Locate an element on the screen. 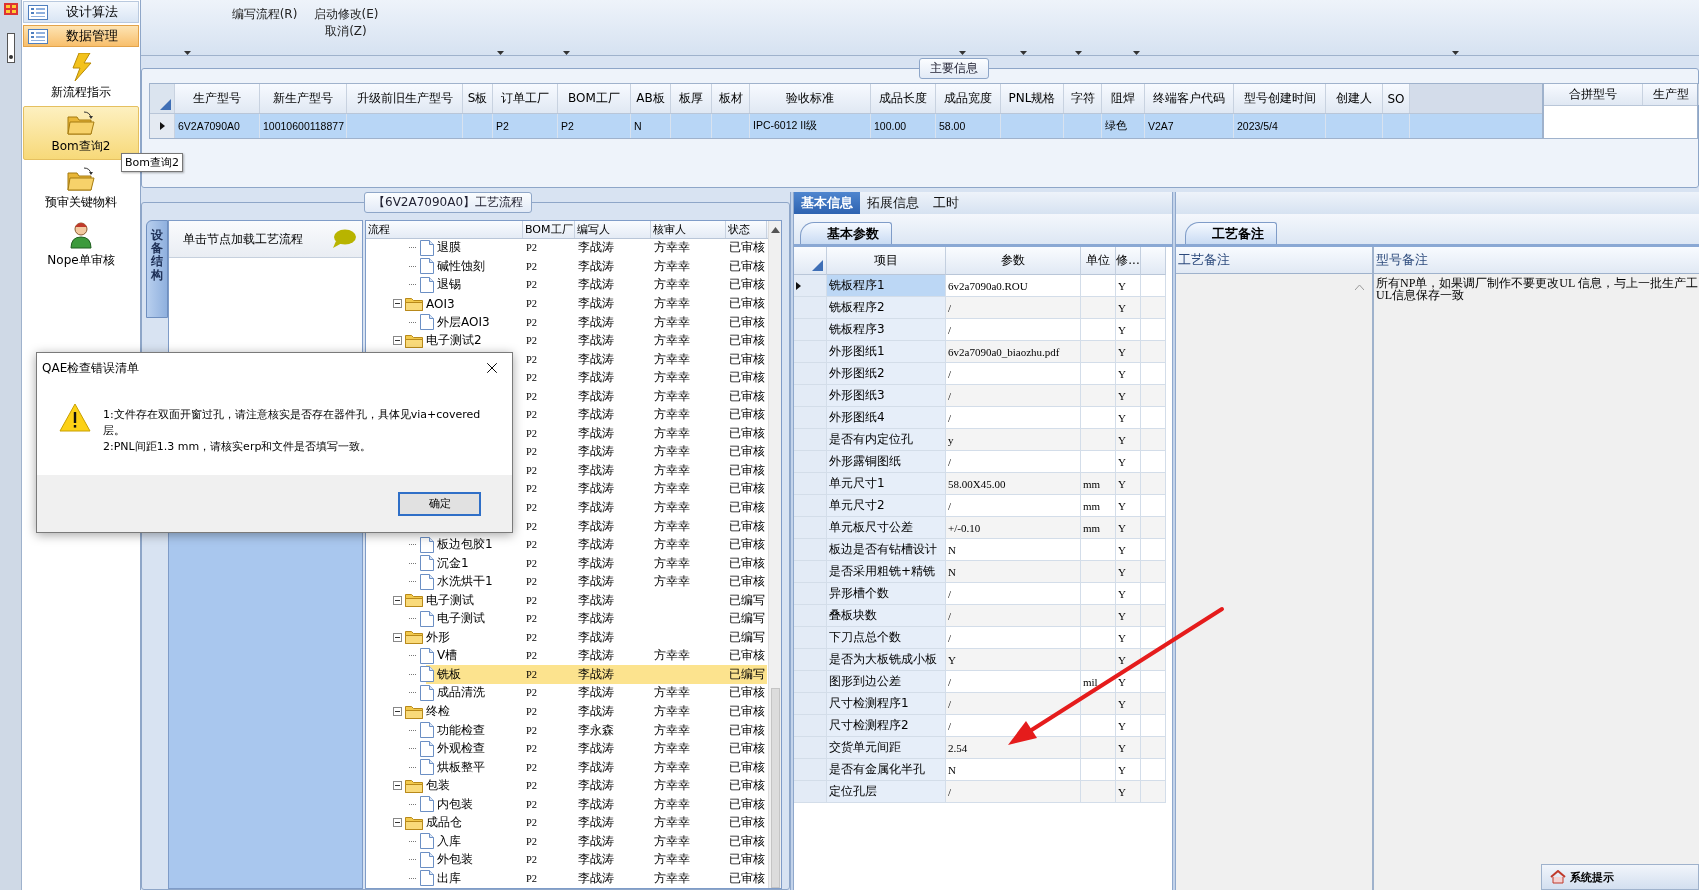 This screenshot has width=1699, height=890. node-label: 终检 is located at coordinates (438, 712).